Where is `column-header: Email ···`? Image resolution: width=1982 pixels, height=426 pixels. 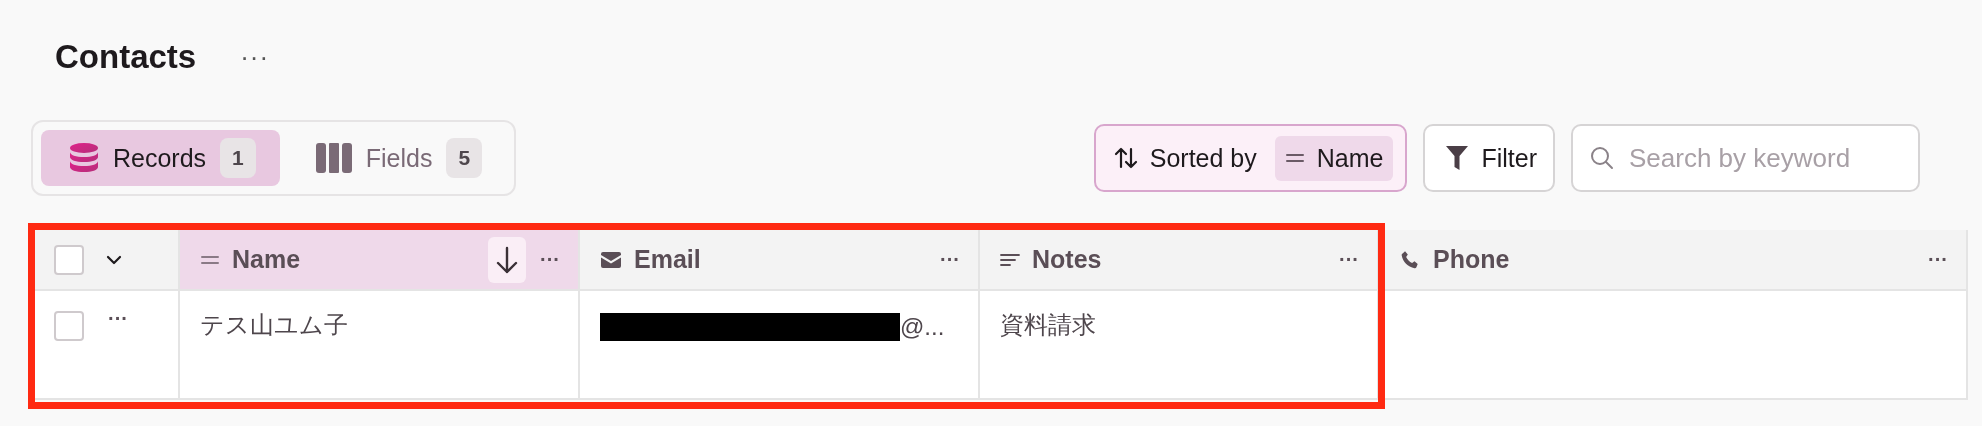
column-header: Email ··· is located at coordinates (780, 260).